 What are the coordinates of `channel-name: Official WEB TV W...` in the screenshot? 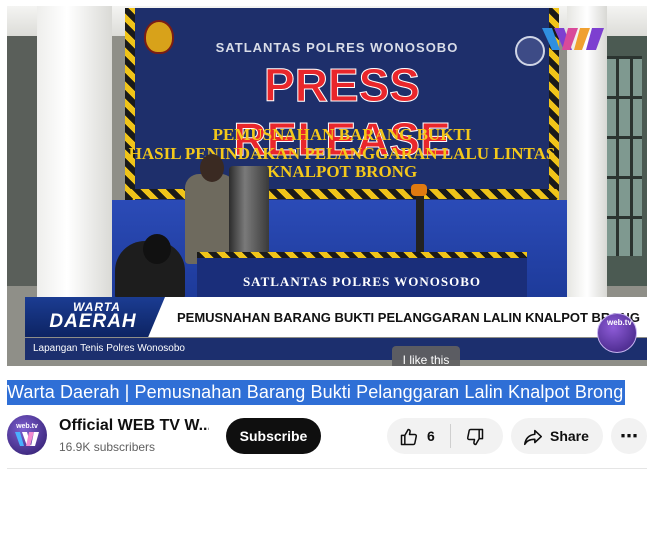 It's located at (134, 426).